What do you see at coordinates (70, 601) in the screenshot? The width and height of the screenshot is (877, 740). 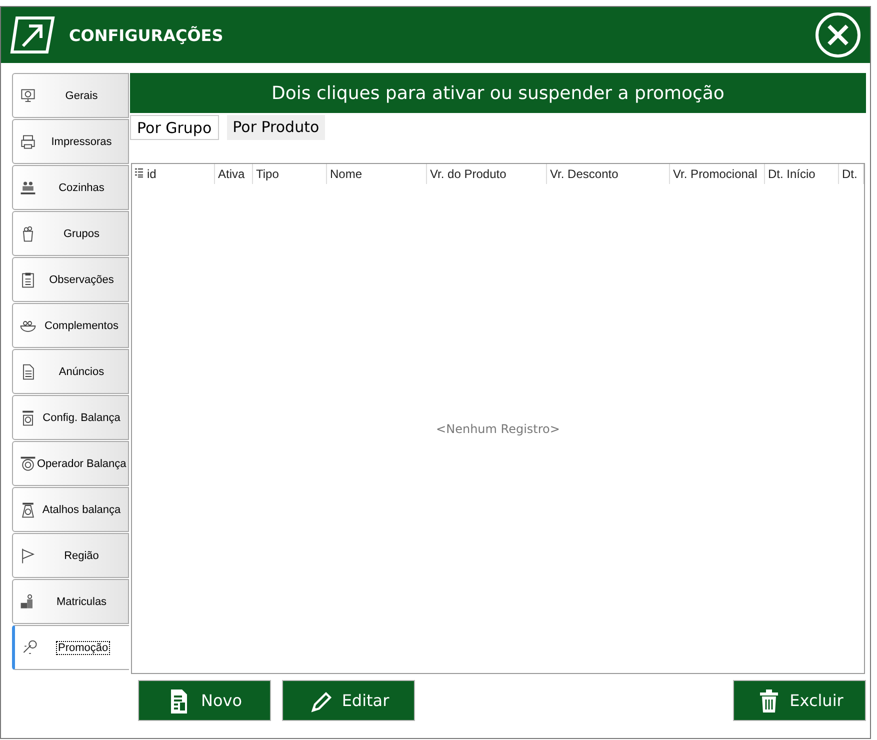 I see `sidebar-item: Matriculas` at bounding box center [70, 601].